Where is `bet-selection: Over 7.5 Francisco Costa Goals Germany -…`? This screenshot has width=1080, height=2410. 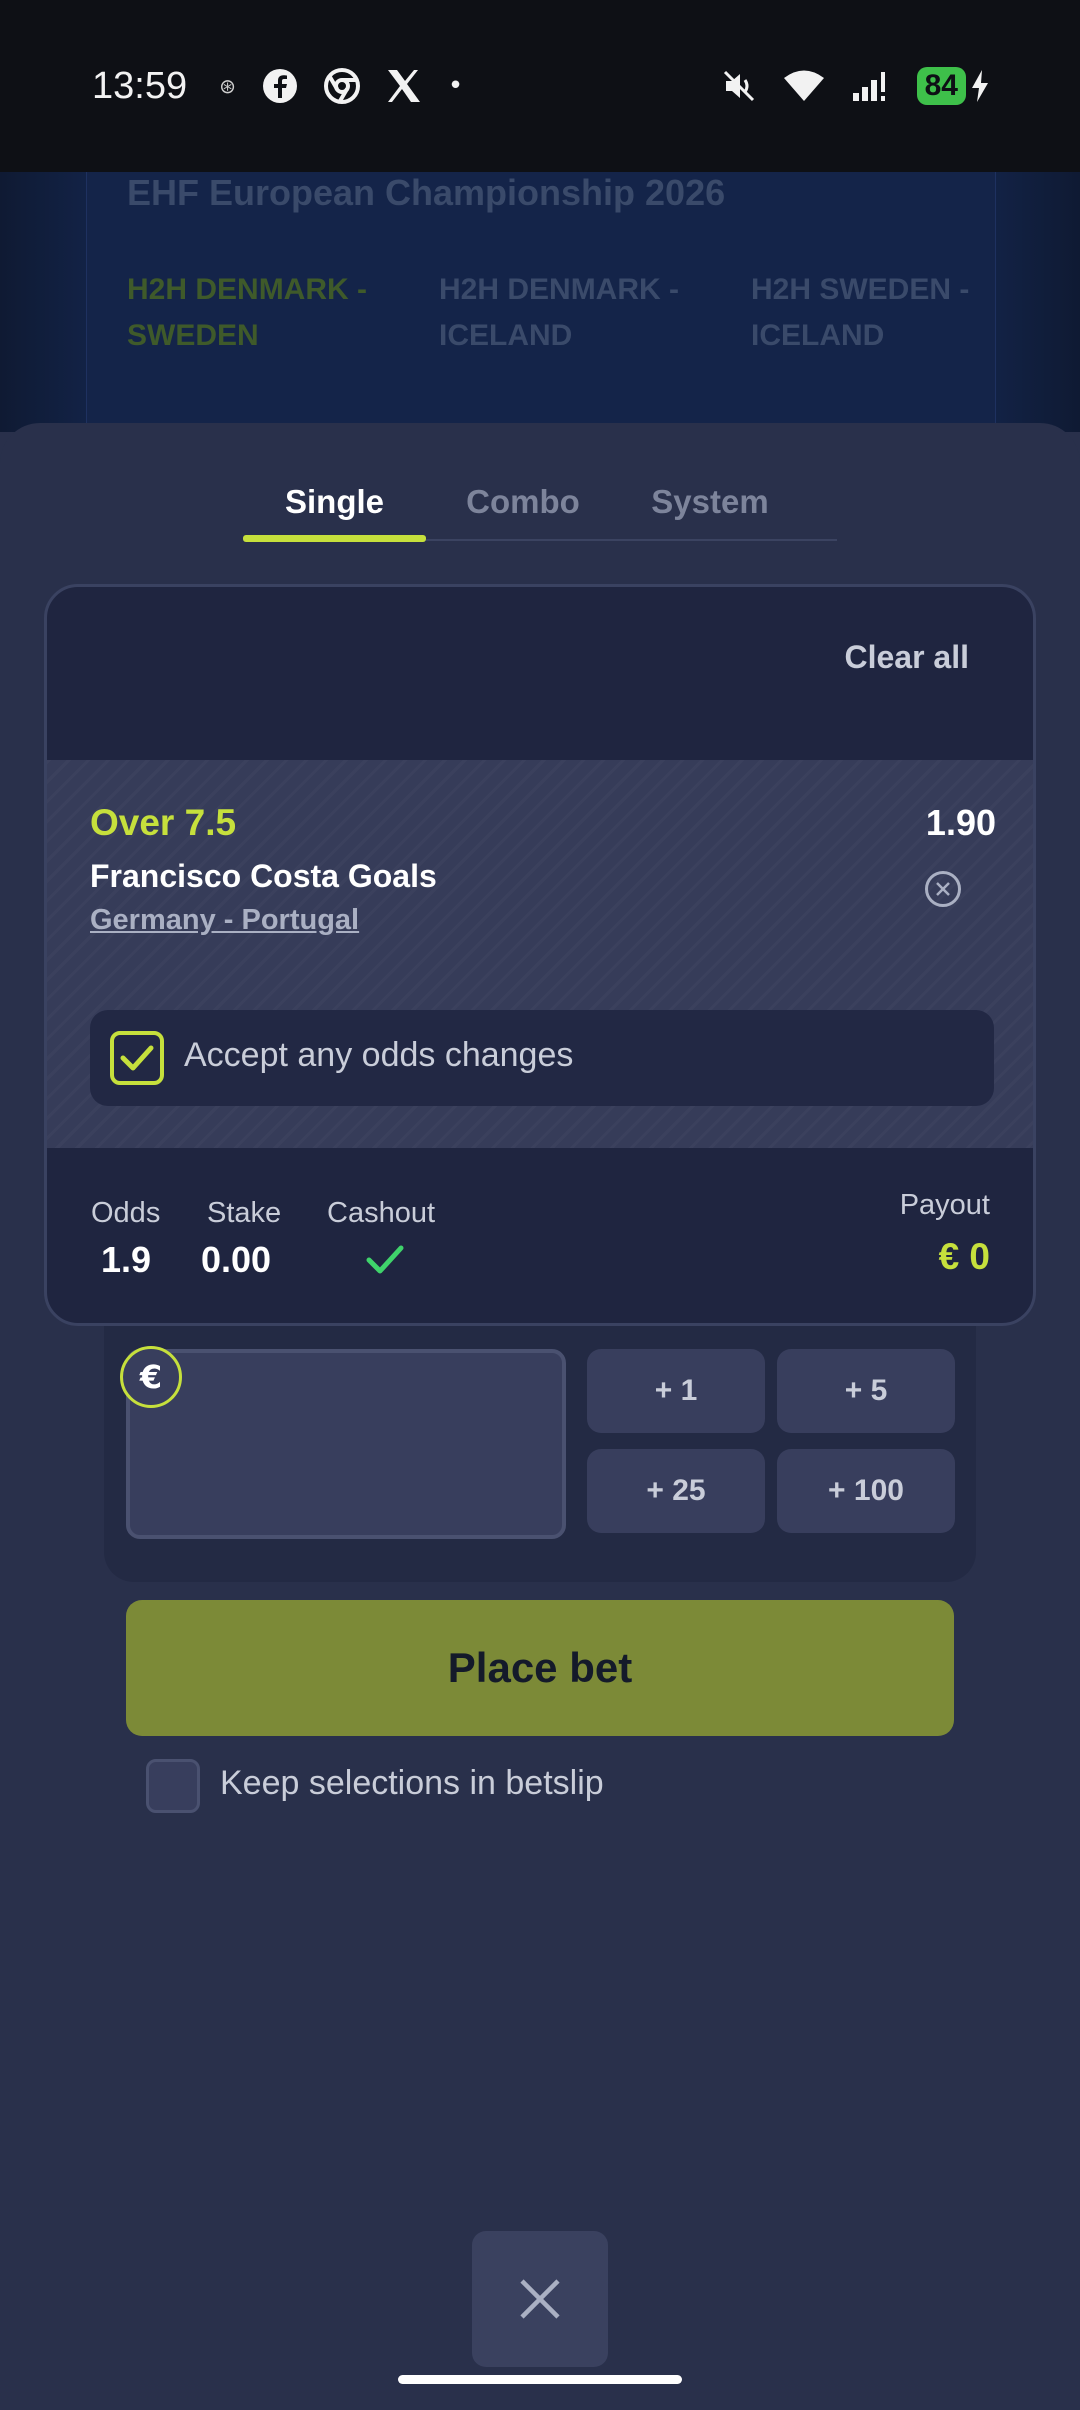 bet-selection: Over 7.5 Francisco Costa Goals Germany -… is located at coordinates (540, 954).